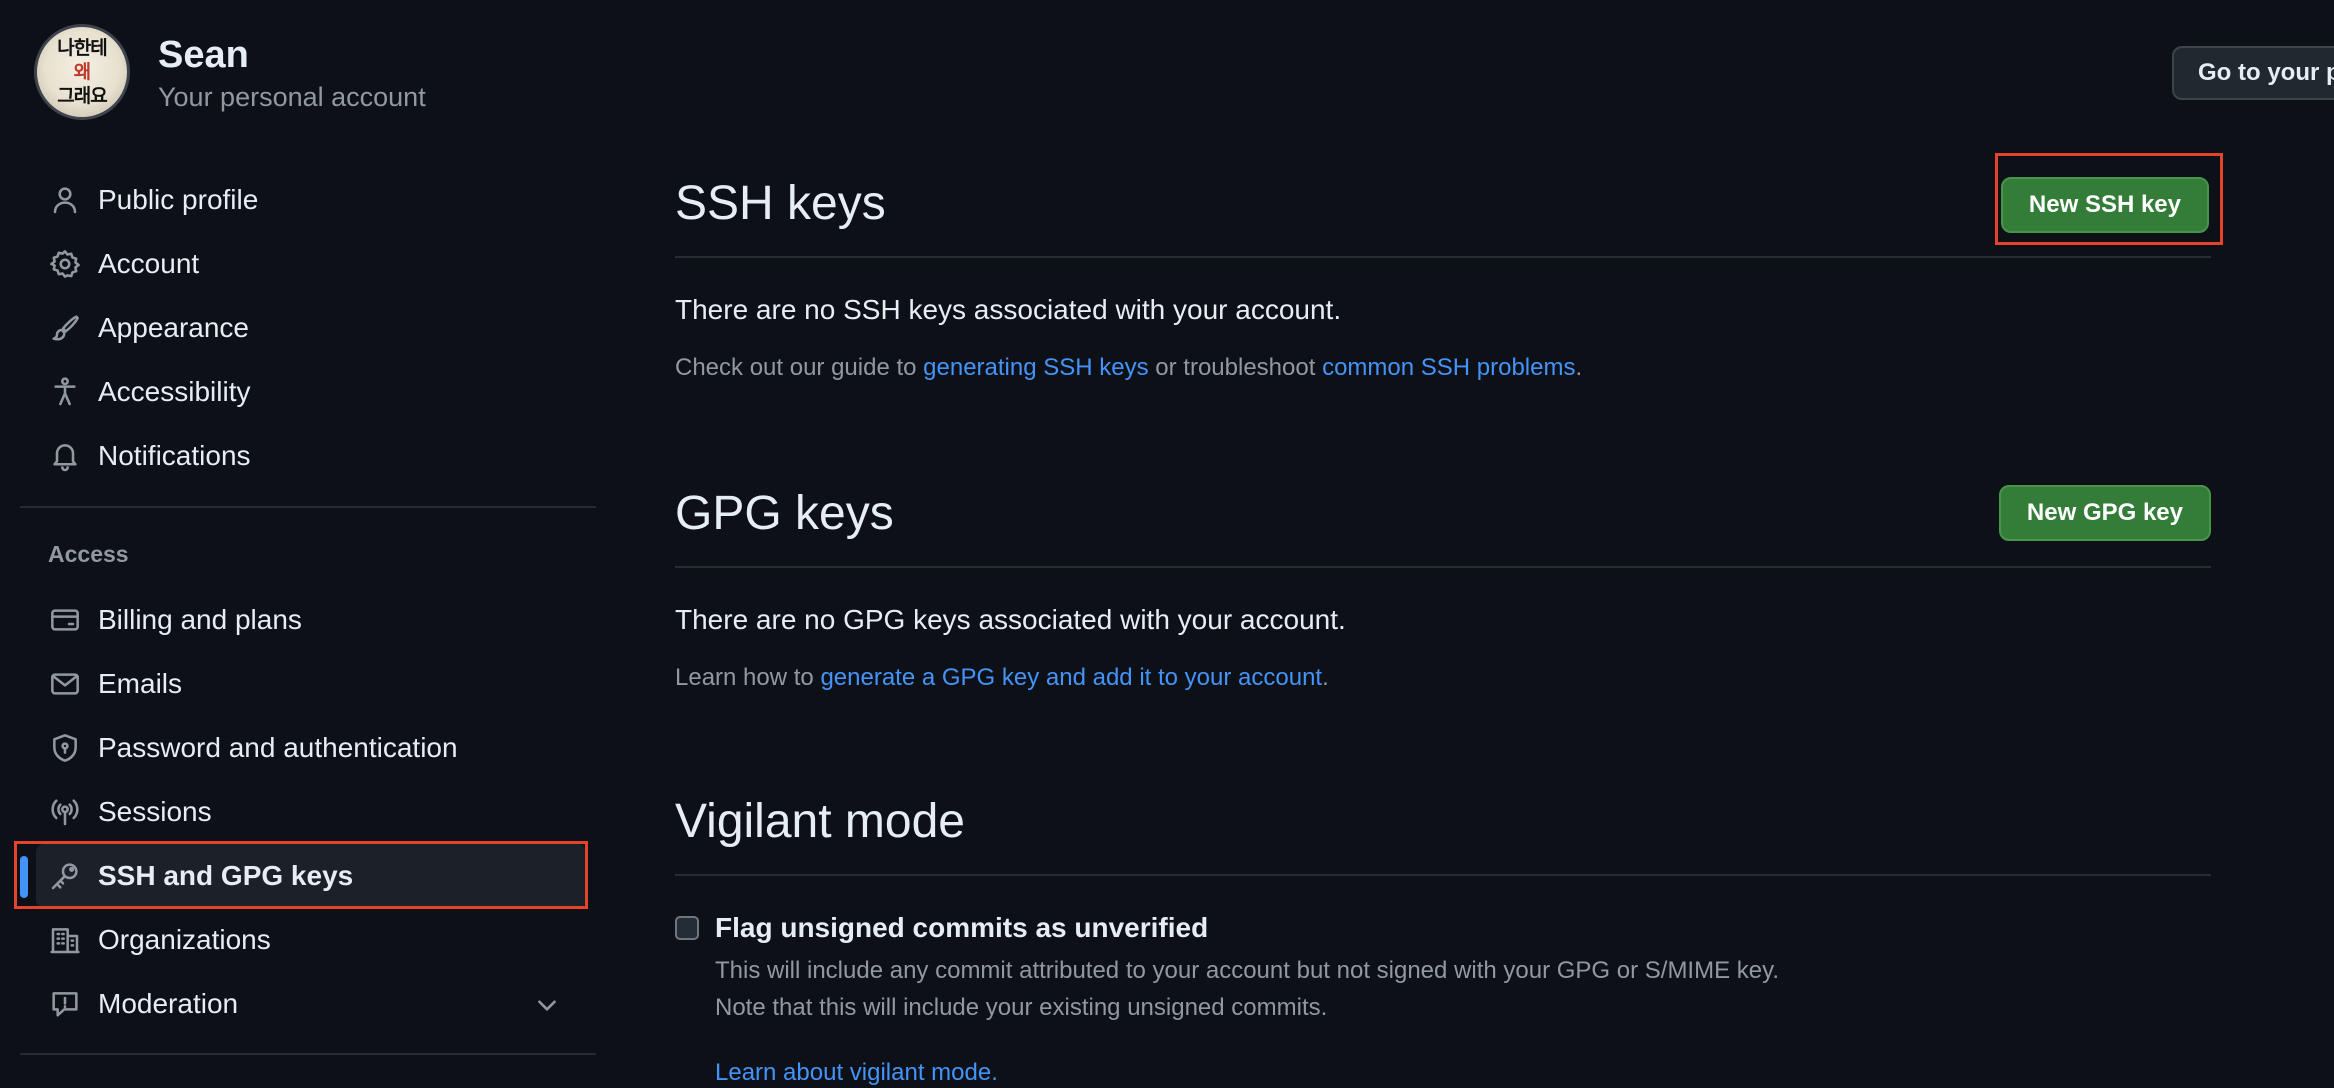 This screenshot has width=2334, height=1088. Describe the element at coordinates (88, 553) in the screenshot. I see `sidebar-section-access: Access` at that location.